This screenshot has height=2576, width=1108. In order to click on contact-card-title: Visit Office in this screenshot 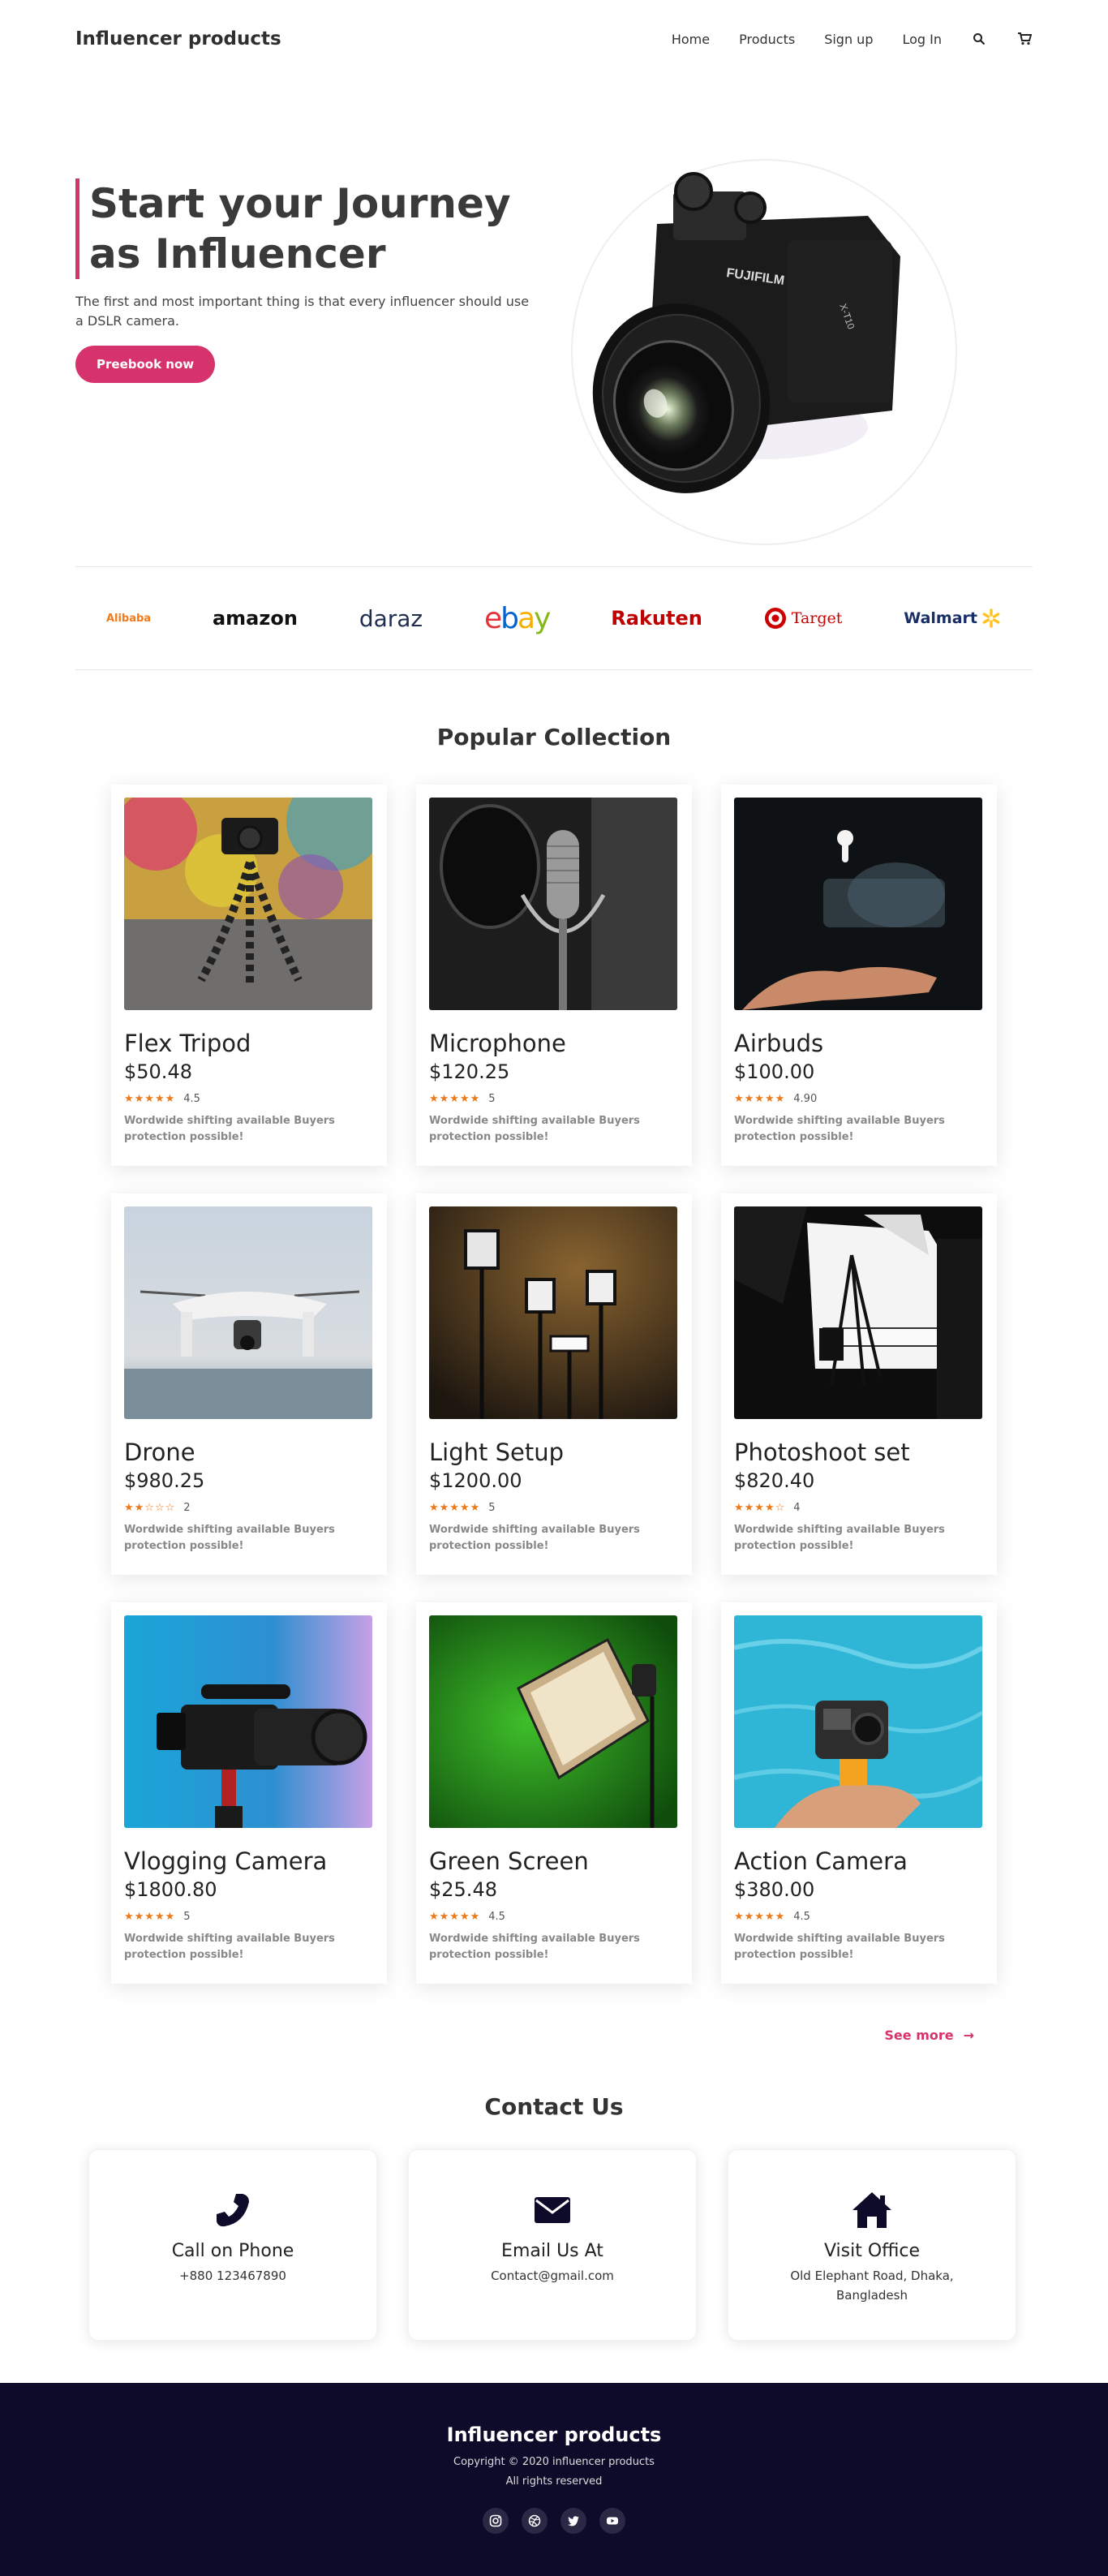, I will do `click(872, 2251)`.